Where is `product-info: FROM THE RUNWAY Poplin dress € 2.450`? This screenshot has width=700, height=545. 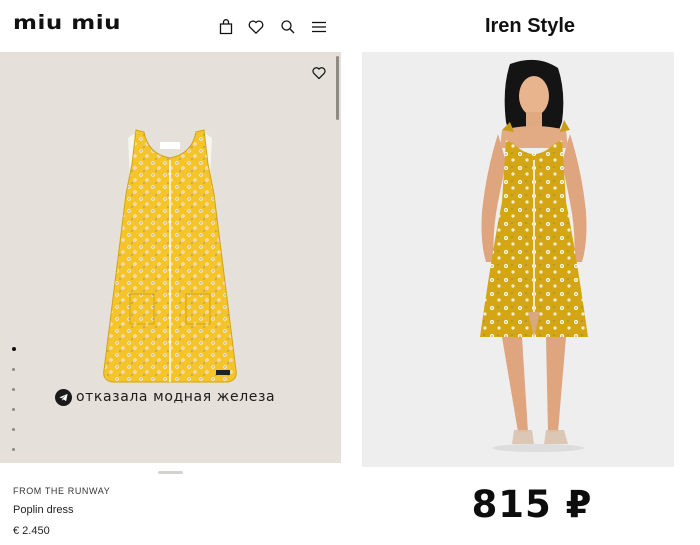
product-info: FROM THE RUNWAY Poplin dress € 2.450 is located at coordinates (61, 511).